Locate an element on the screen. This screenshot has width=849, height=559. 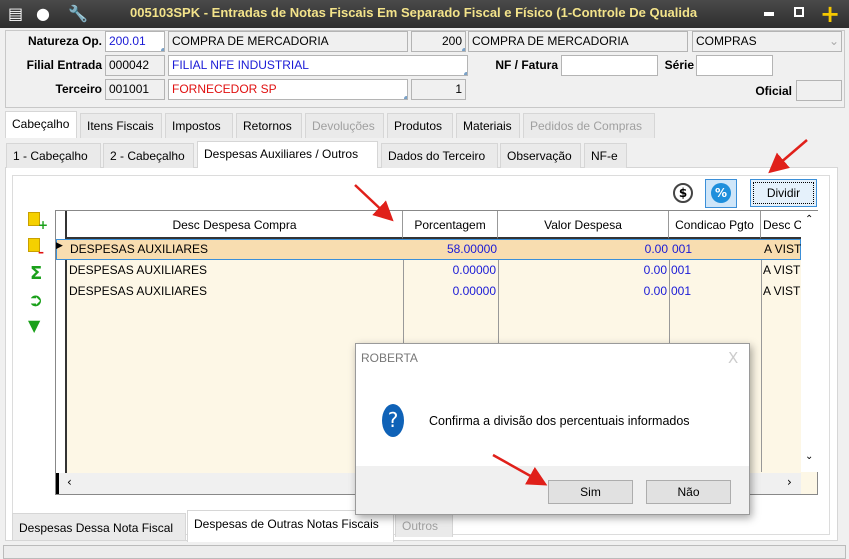
scroll-left-icon: ‹ is located at coordinates (69, 482).